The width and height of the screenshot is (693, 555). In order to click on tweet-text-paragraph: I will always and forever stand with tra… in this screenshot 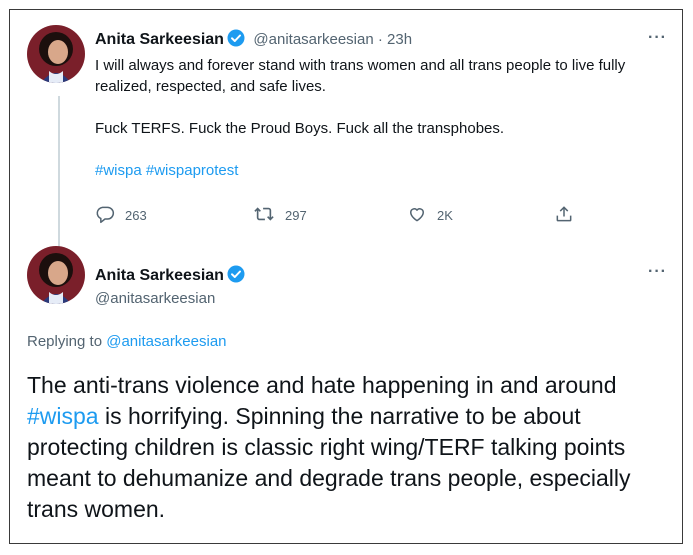, I will do `click(360, 76)`.